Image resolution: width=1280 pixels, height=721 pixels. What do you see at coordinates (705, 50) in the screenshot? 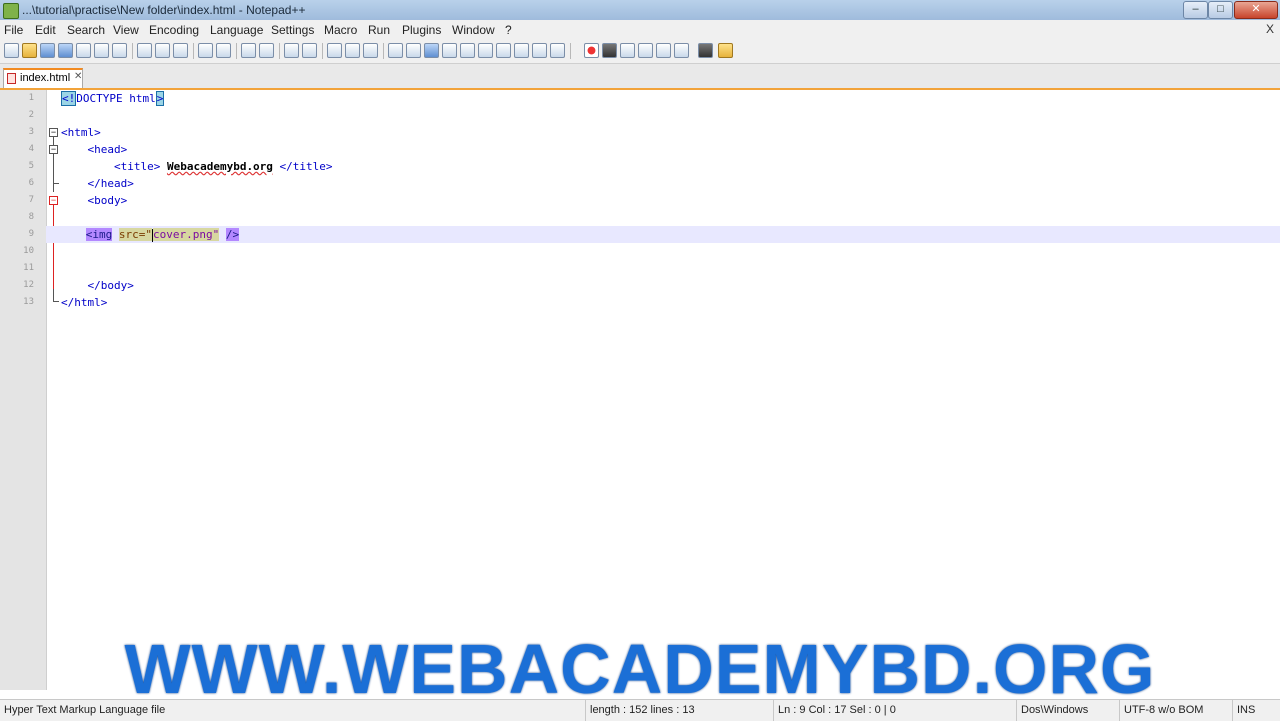
I see `console-icon` at bounding box center [705, 50].